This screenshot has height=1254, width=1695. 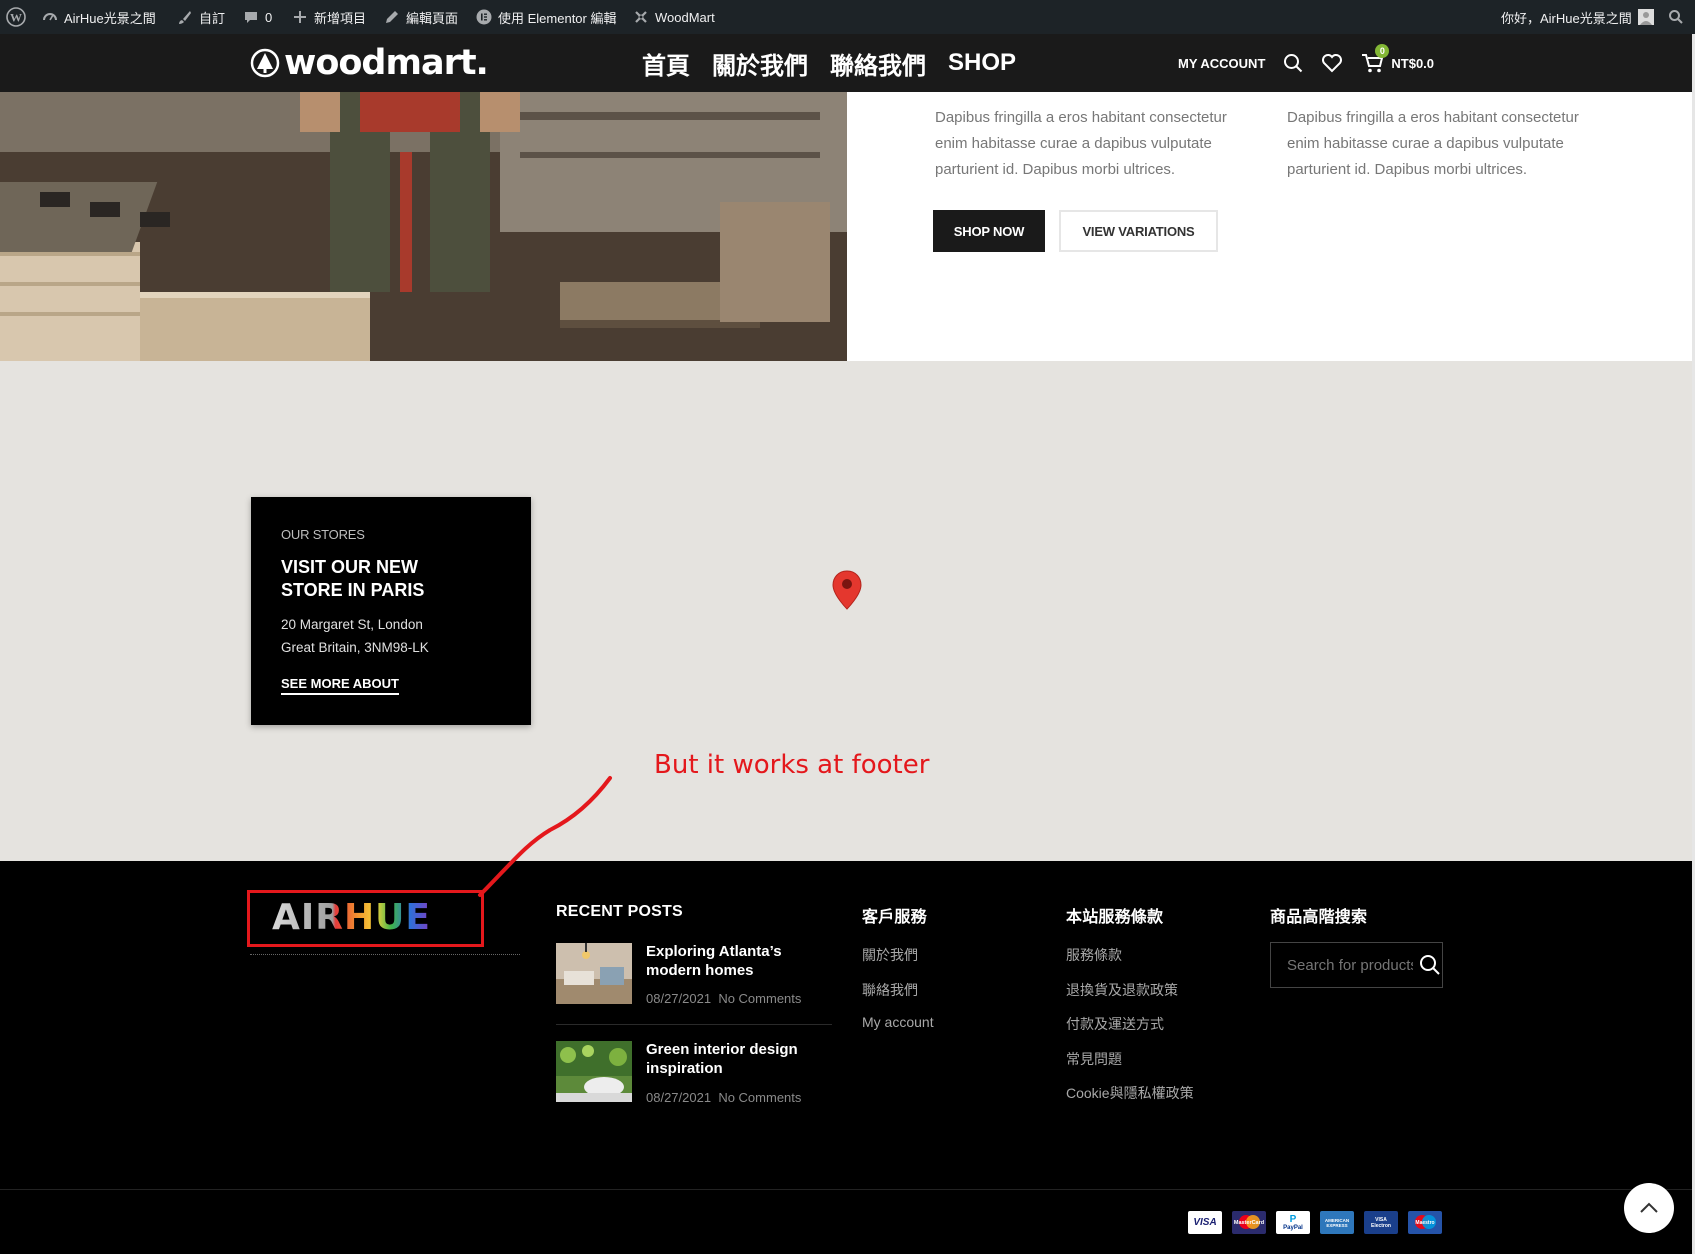 What do you see at coordinates (355, 647) in the screenshot?
I see `address-line2: Great Britain, 3NM98-LK` at bounding box center [355, 647].